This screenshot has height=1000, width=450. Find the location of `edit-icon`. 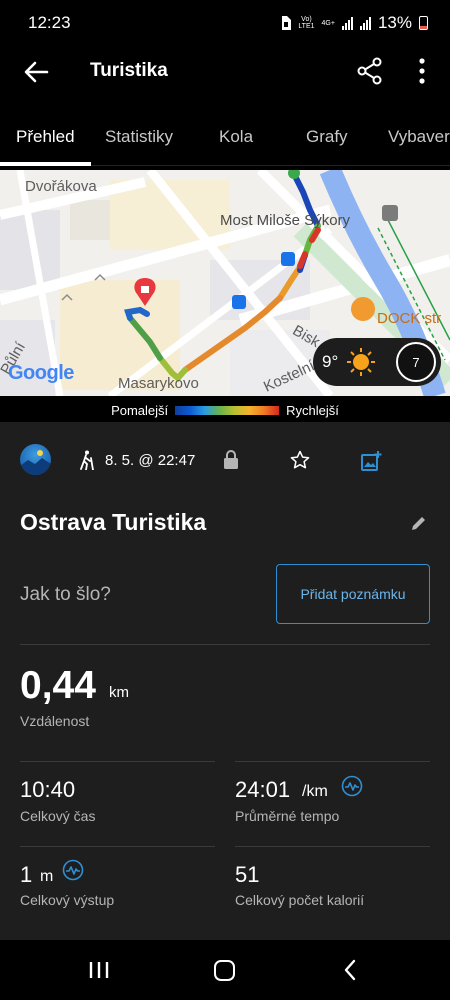

edit-icon is located at coordinates (419, 523).